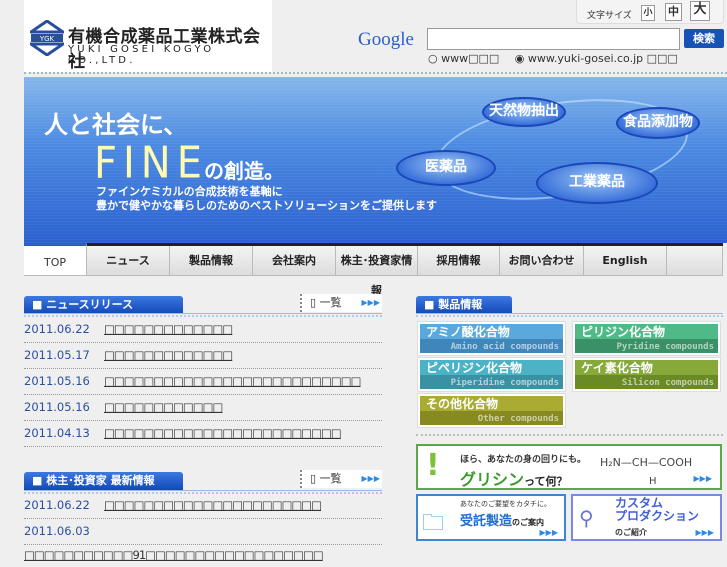  What do you see at coordinates (103, 305) in the screenshot?
I see `news-header: ■ ニュースリリース` at bounding box center [103, 305].